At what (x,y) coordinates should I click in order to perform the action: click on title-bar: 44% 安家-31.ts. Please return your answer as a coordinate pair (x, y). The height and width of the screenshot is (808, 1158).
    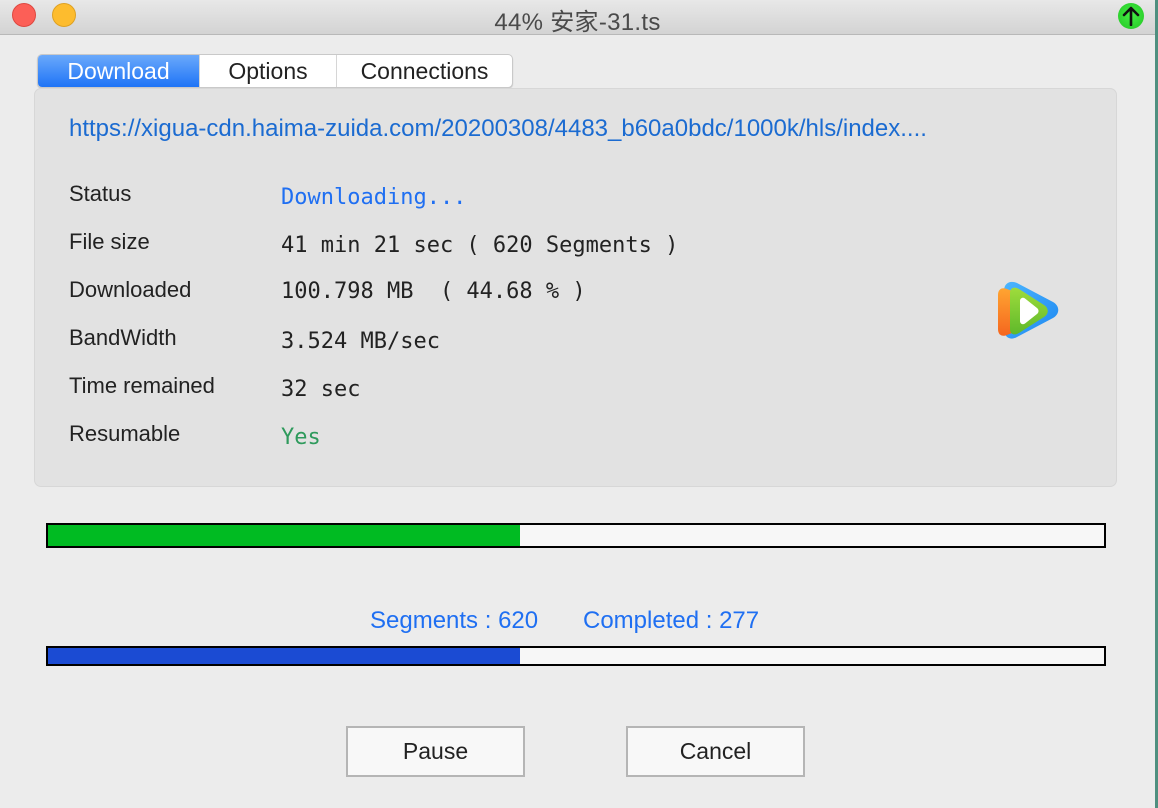
    Looking at the image, I should click on (577, 18).